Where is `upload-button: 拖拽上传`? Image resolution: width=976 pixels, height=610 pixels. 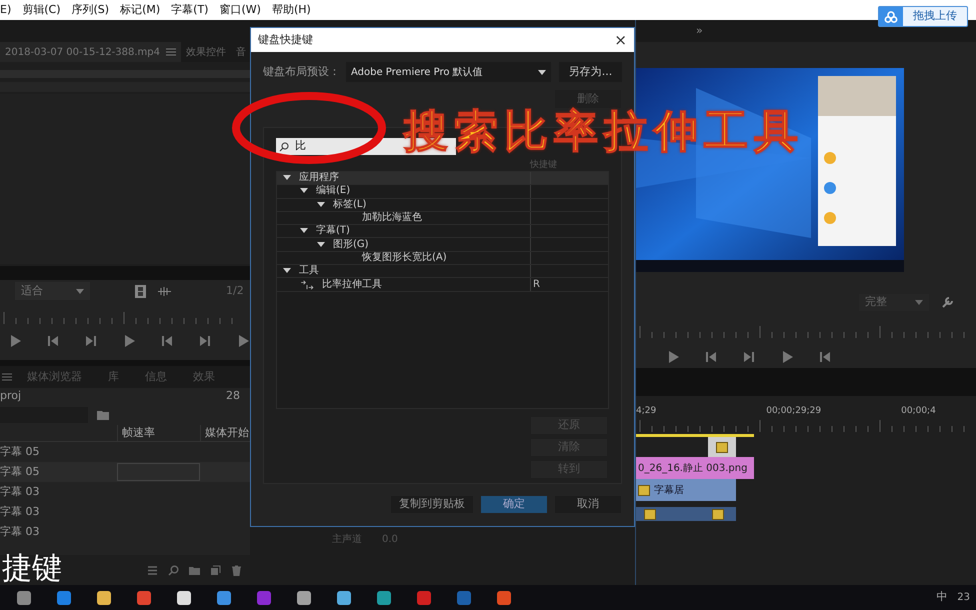 upload-button: 拖拽上传 is located at coordinates (923, 16).